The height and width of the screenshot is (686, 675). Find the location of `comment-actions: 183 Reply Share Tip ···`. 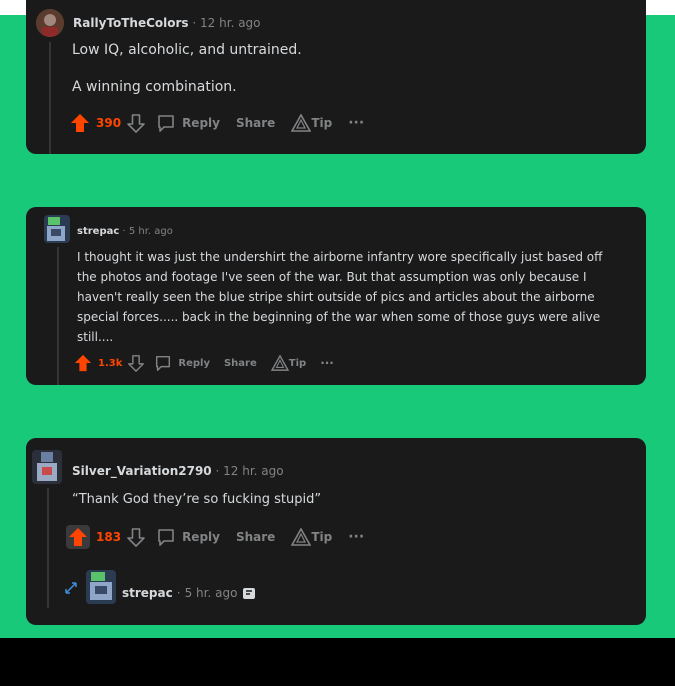

comment-actions: 183 Reply Share Tip ··· is located at coordinates (215, 537).